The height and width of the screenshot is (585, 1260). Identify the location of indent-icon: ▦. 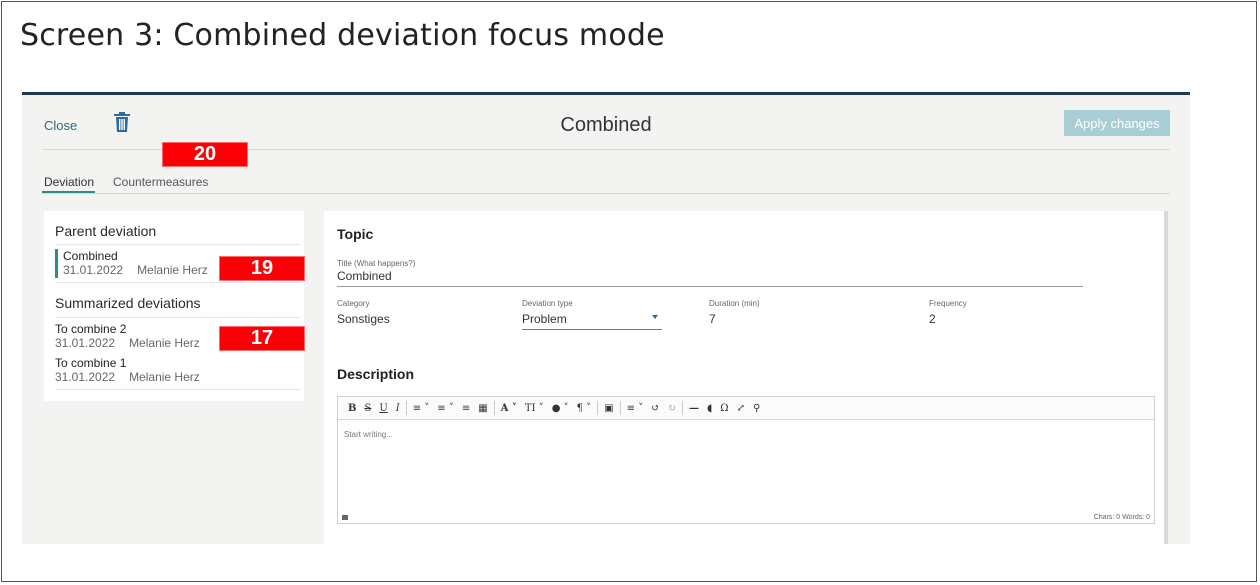
(482, 408).